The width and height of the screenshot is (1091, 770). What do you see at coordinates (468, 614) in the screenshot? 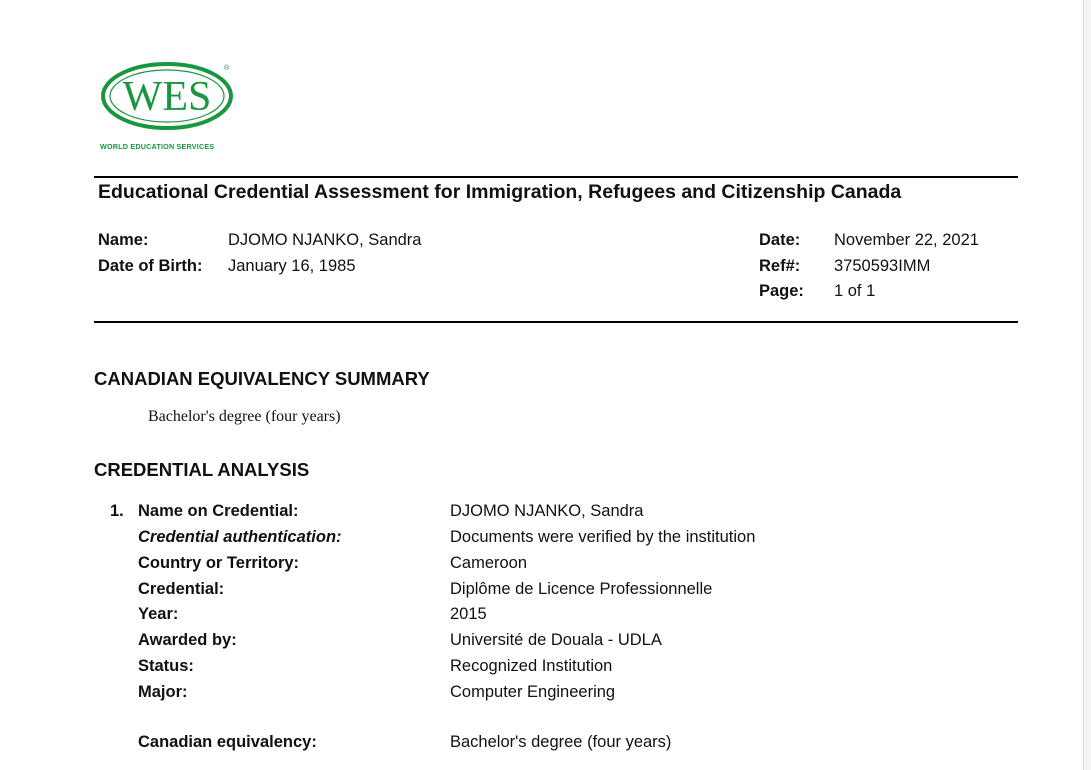
I see `field-value: 2015` at bounding box center [468, 614].